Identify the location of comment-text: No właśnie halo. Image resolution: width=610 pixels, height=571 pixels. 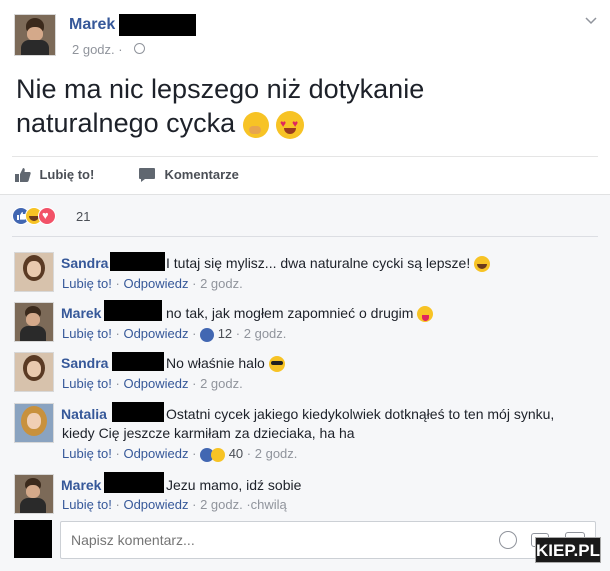
(225, 363).